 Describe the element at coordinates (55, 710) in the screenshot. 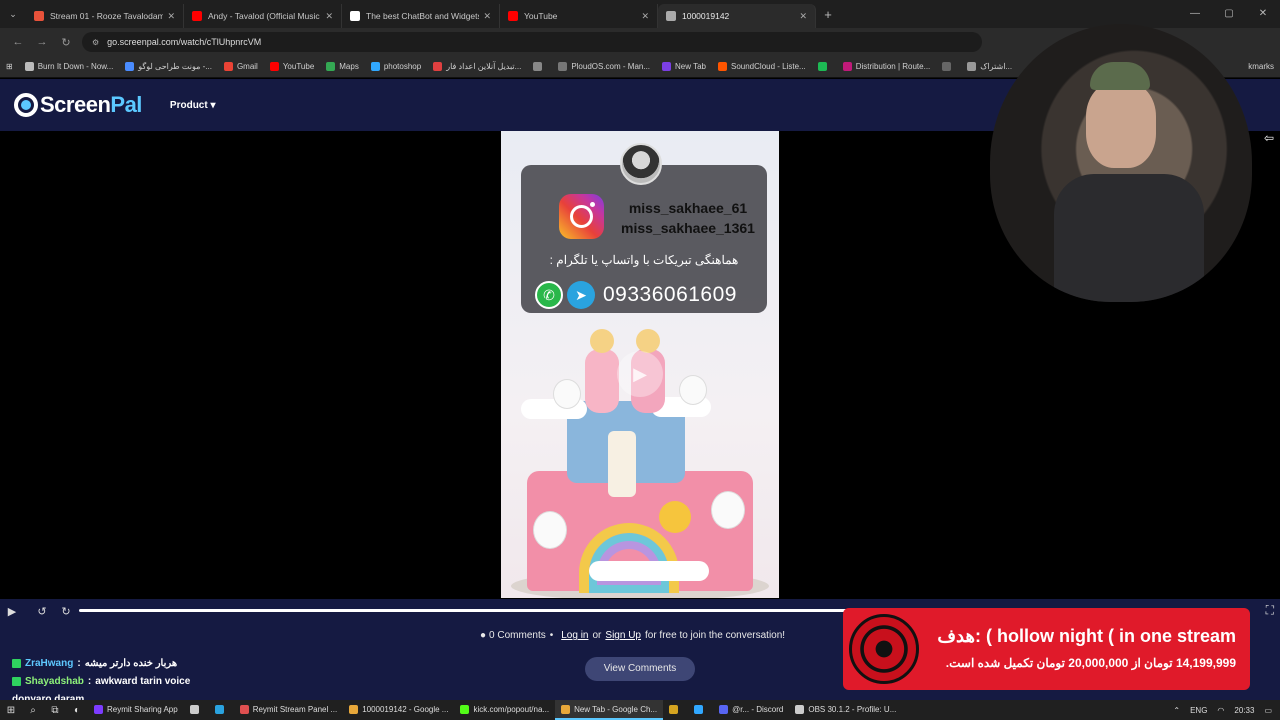

I see `task-view-icon: ⧉` at that location.